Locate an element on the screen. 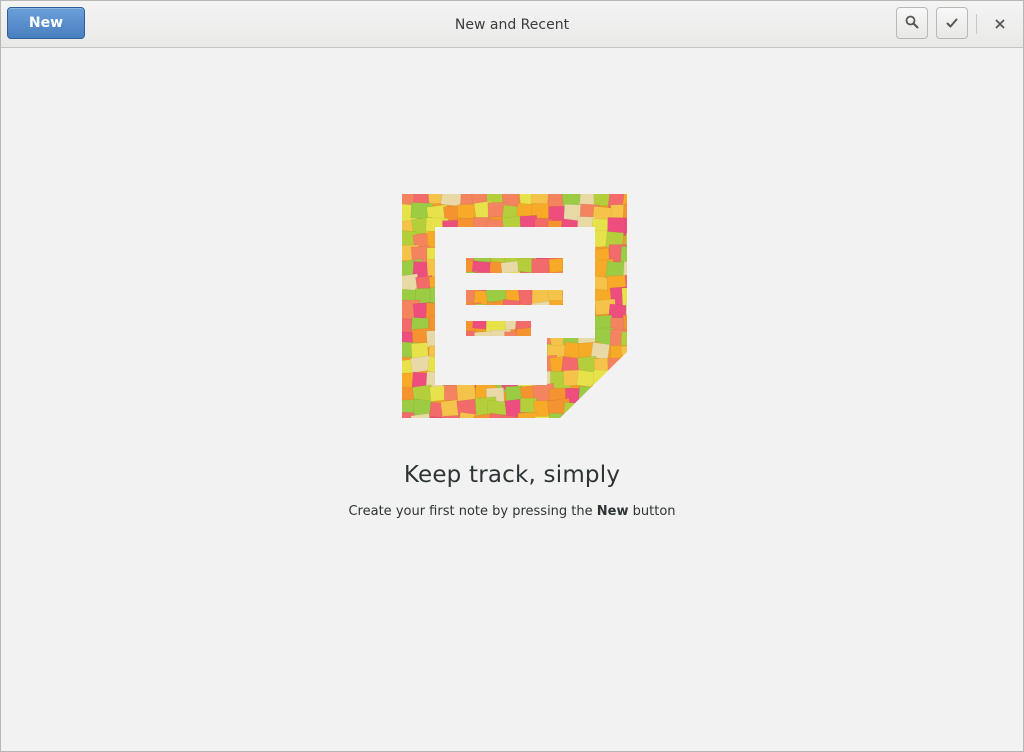 This screenshot has height=752, width=1024. subtext-part-2: button is located at coordinates (652, 511).